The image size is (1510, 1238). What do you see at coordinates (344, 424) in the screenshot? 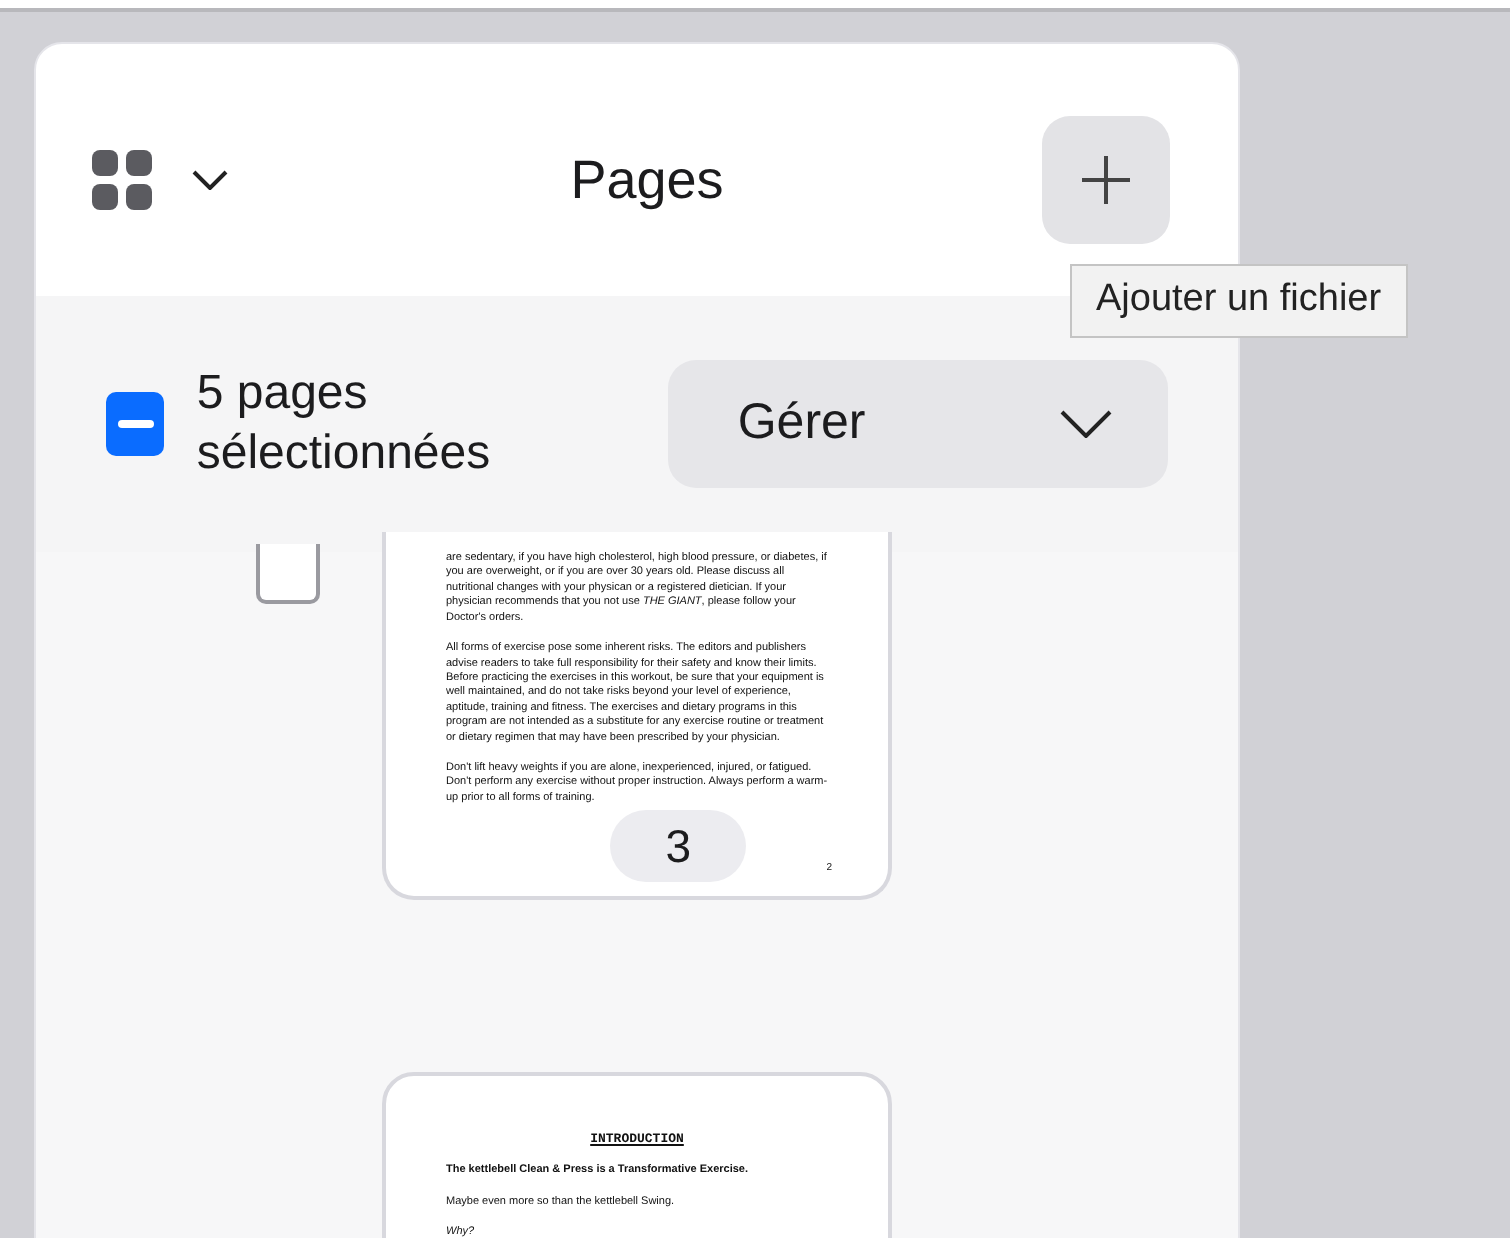
I see `selection-count: 5 pages sélectionnées` at bounding box center [344, 424].